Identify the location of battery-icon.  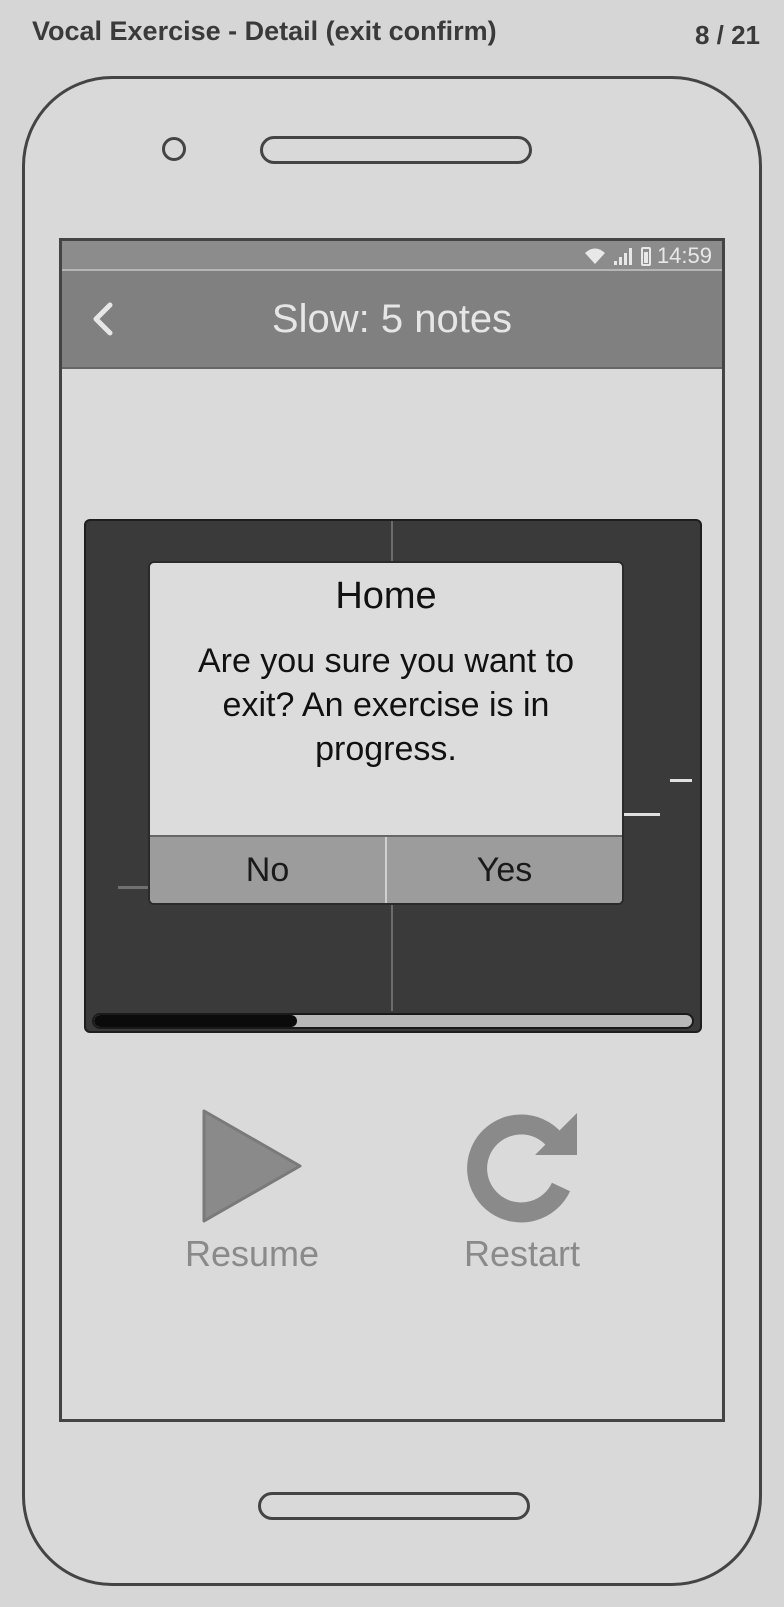
(645, 256).